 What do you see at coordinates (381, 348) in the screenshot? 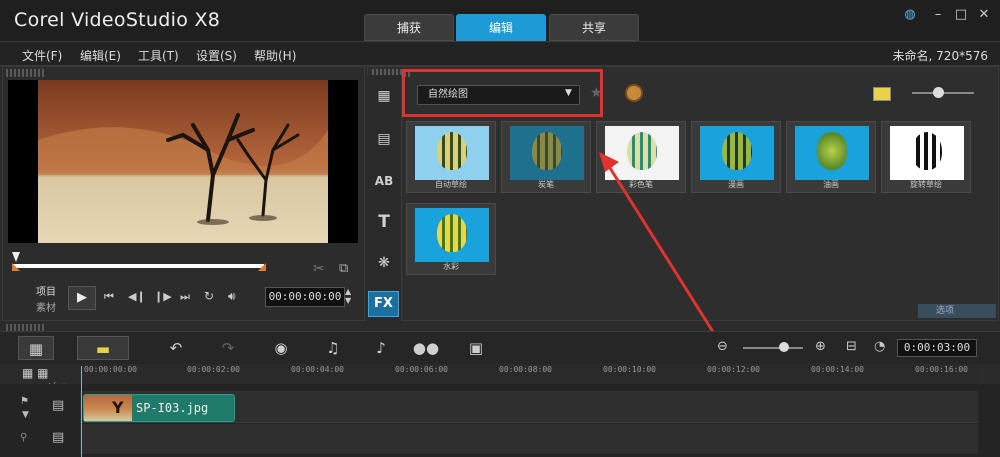
I see `auto-music-icon: ♪` at bounding box center [381, 348].